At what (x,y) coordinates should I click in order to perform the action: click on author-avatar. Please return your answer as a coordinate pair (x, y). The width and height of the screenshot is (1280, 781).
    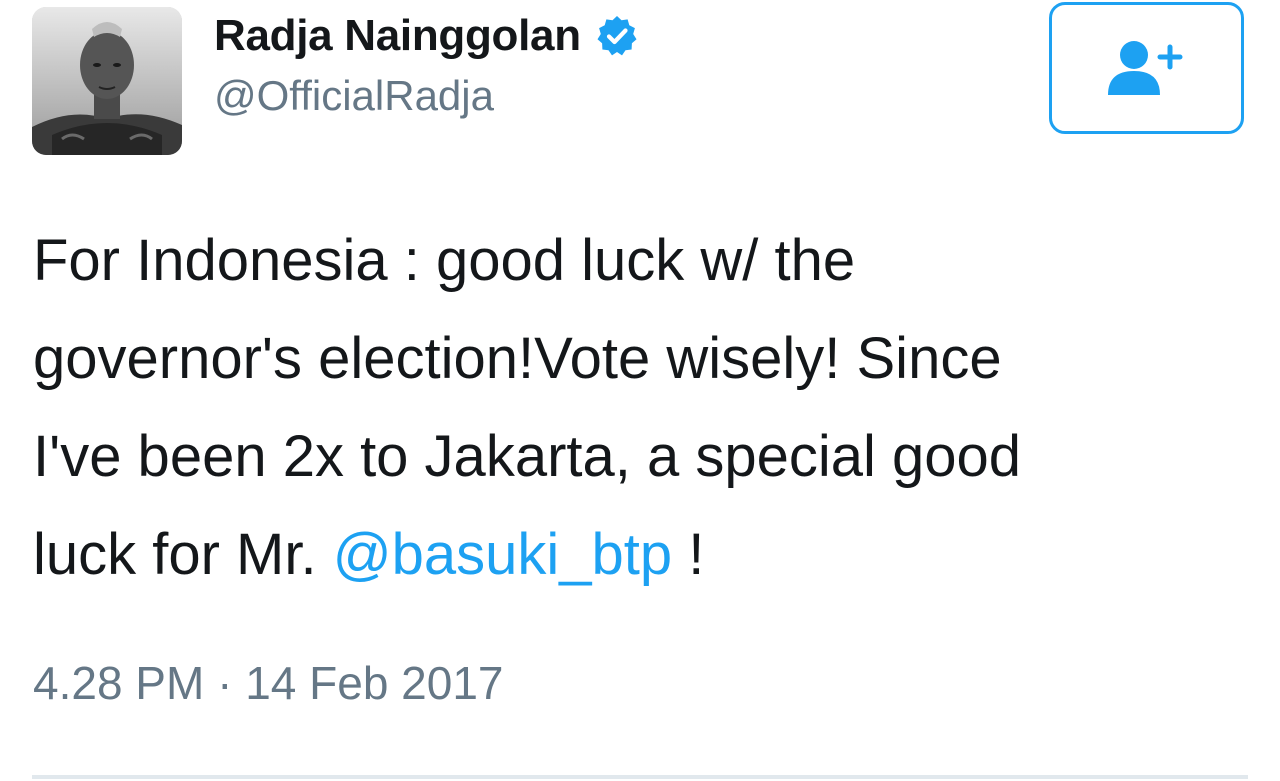
    Looking at the image, I should click on (107, 81).